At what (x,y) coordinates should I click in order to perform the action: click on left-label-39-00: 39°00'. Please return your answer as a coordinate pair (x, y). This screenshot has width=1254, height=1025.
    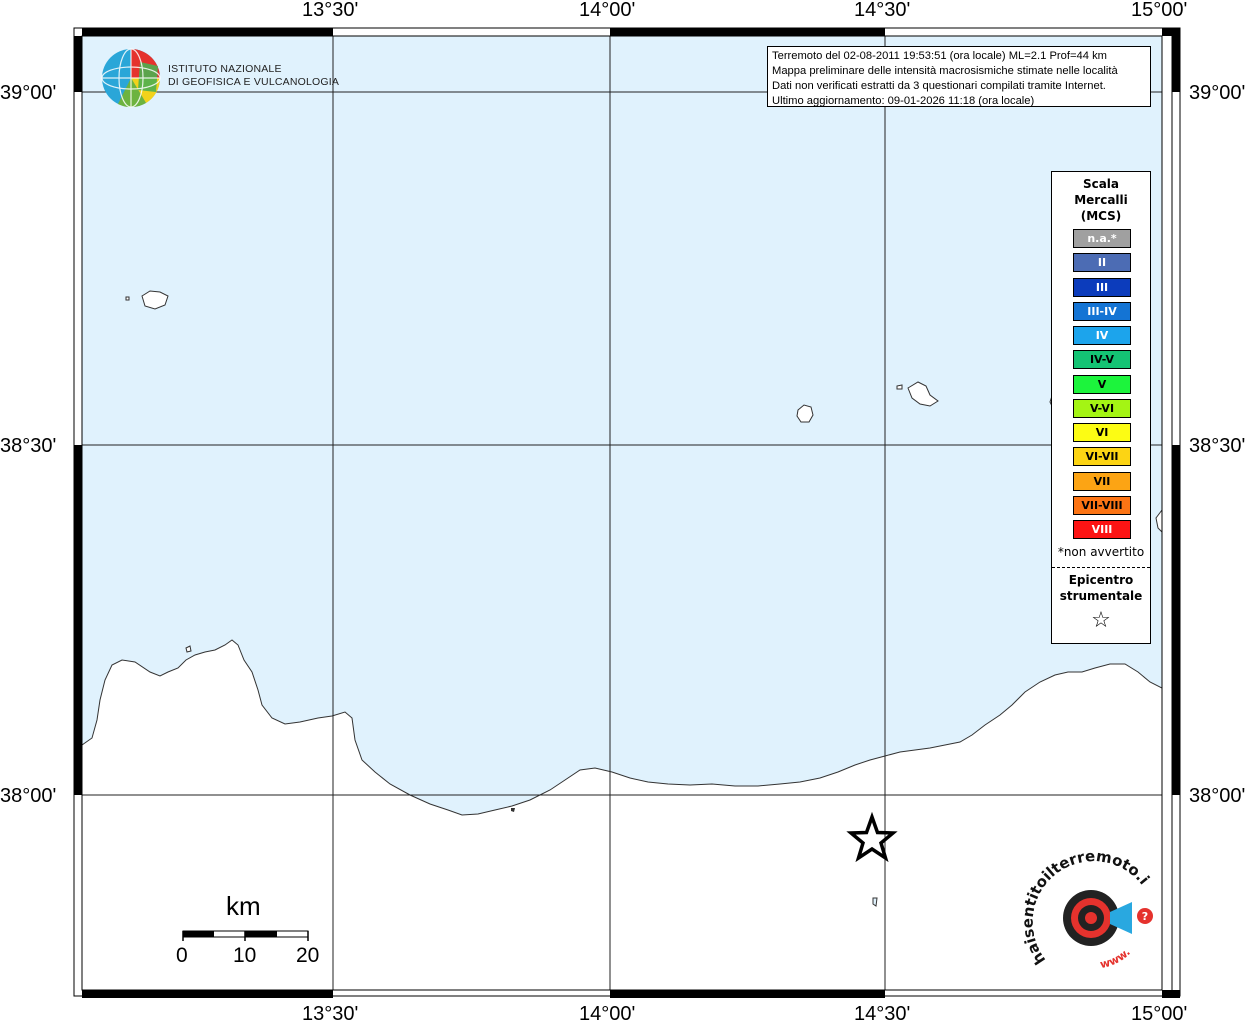
    Looking at the image, I should click on (28, 93).